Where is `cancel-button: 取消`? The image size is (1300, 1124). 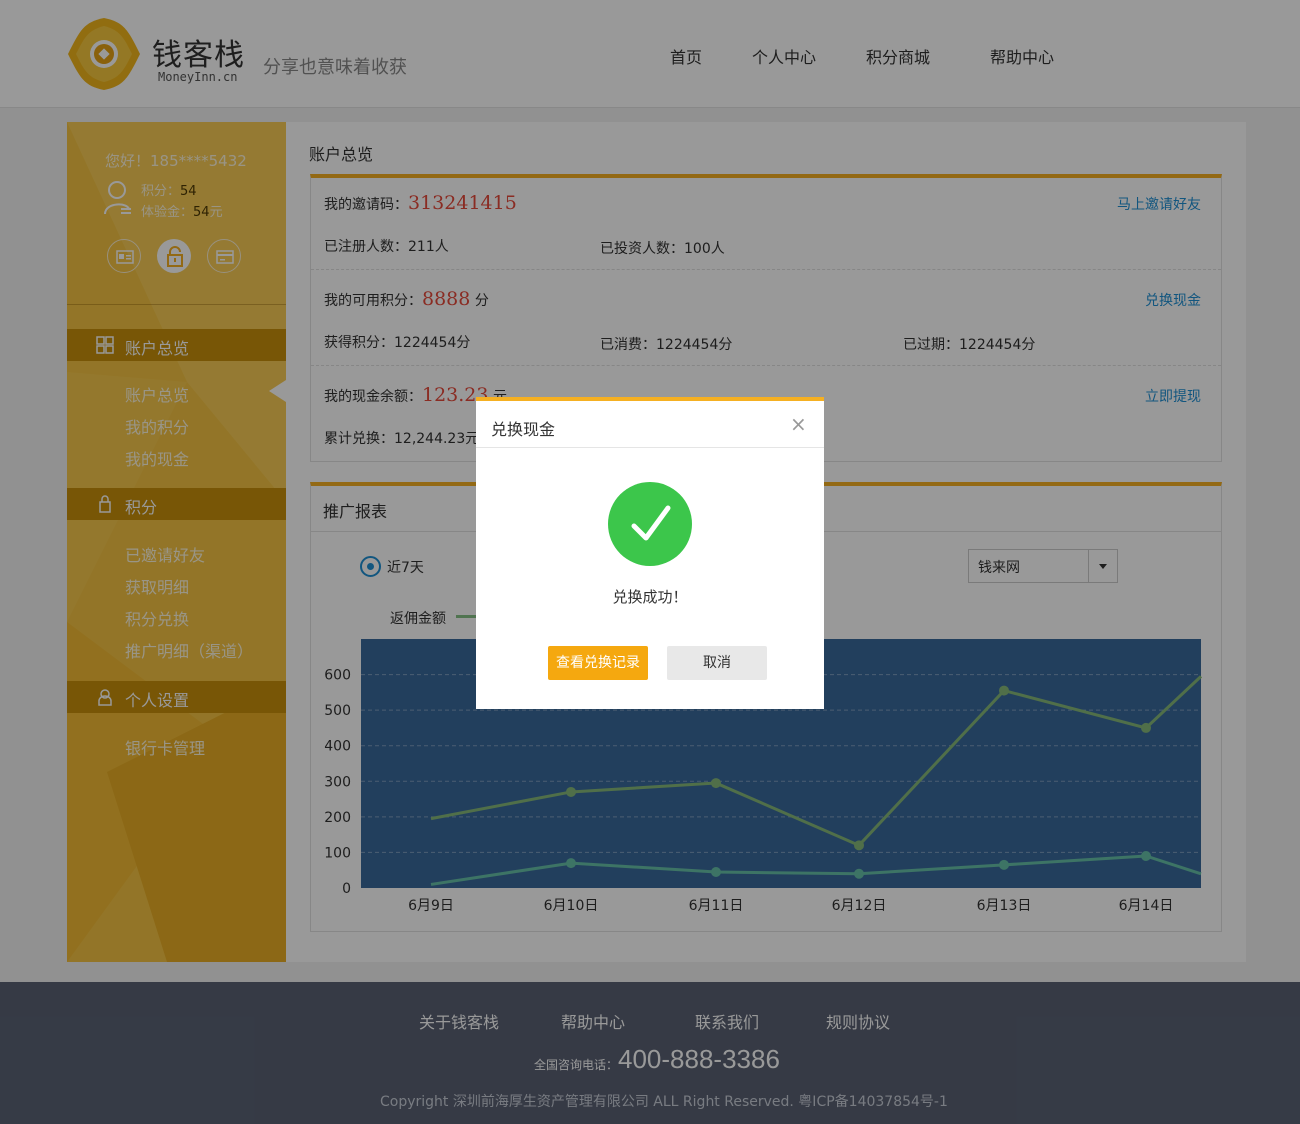 cancel-button: 取消 is located at coordinates (717, 663).